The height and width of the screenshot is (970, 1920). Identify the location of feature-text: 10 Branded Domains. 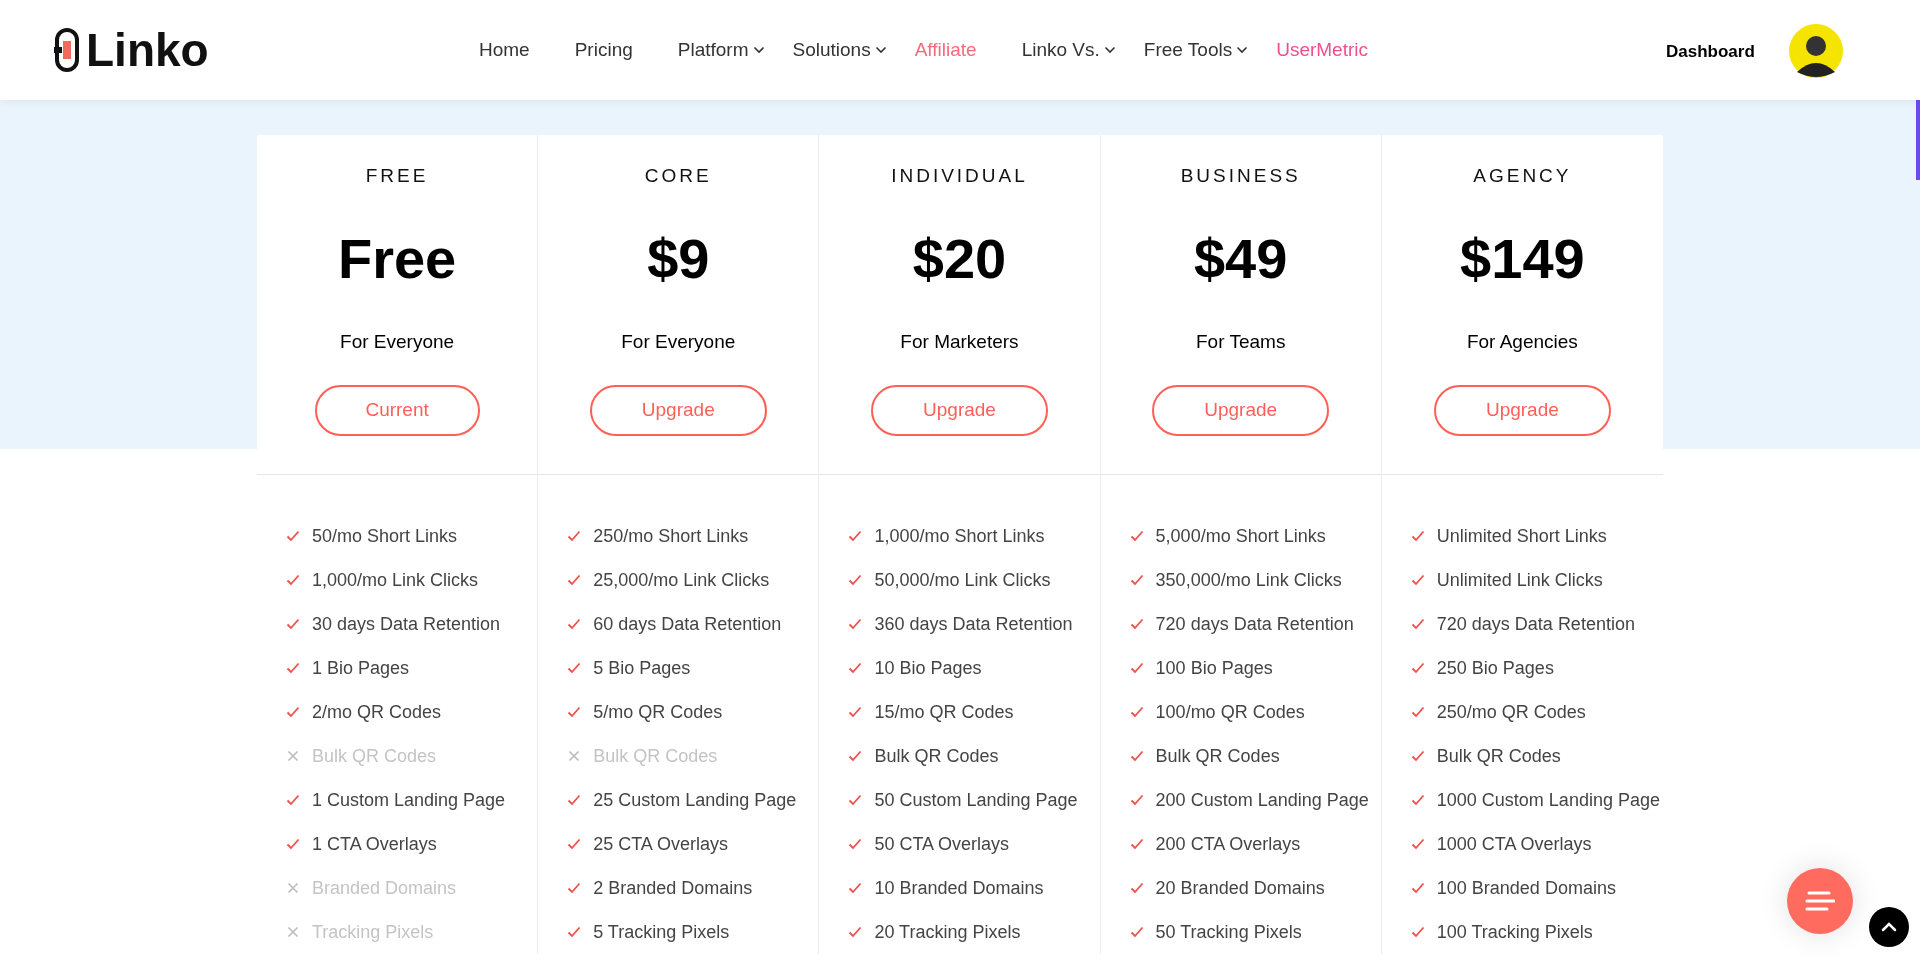
(959, 888).